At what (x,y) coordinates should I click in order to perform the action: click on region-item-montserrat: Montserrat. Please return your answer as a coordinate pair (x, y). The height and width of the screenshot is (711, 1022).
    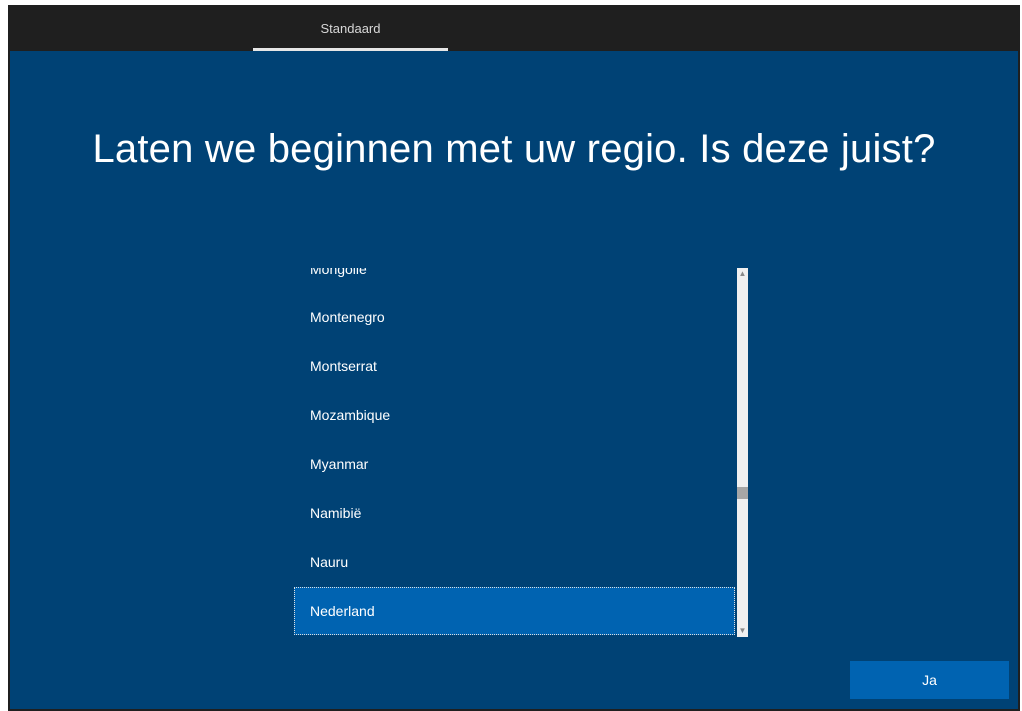
    Looking at the image, I should click on (514, 366).